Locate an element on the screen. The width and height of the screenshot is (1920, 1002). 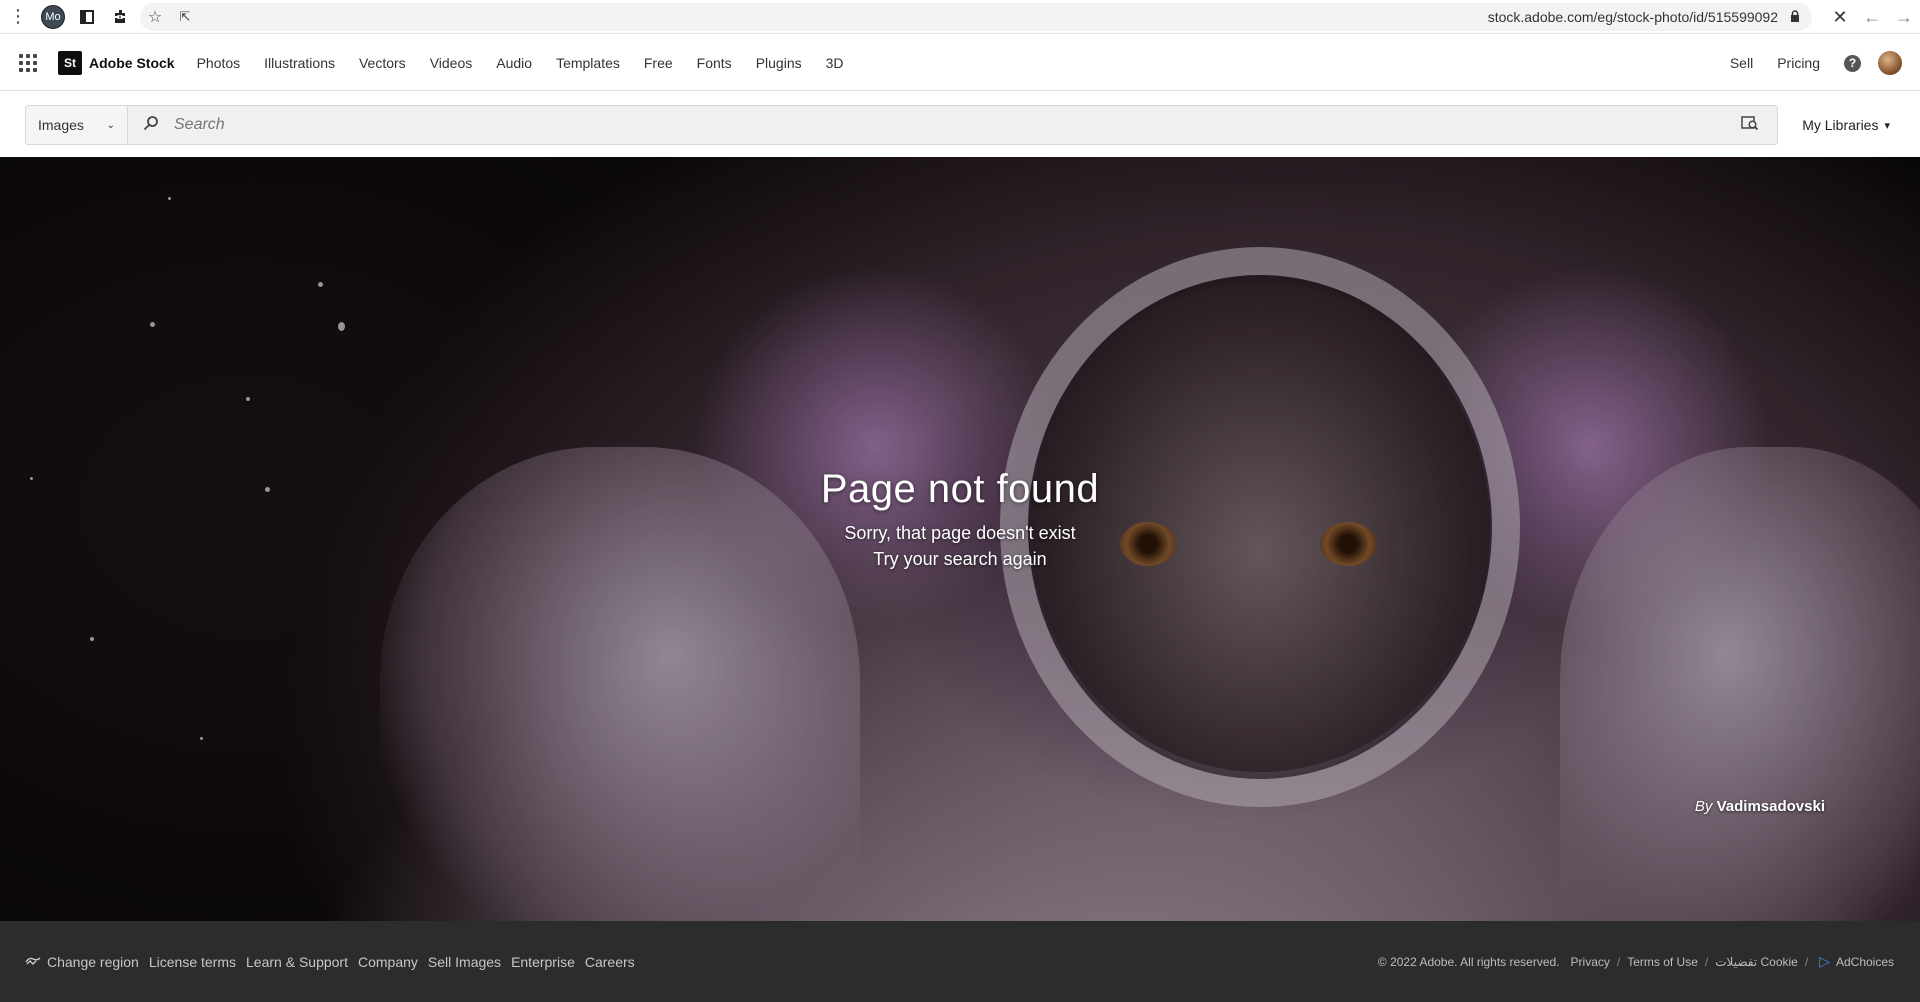
help-icon: ? is located at coordinates (1852, 63).